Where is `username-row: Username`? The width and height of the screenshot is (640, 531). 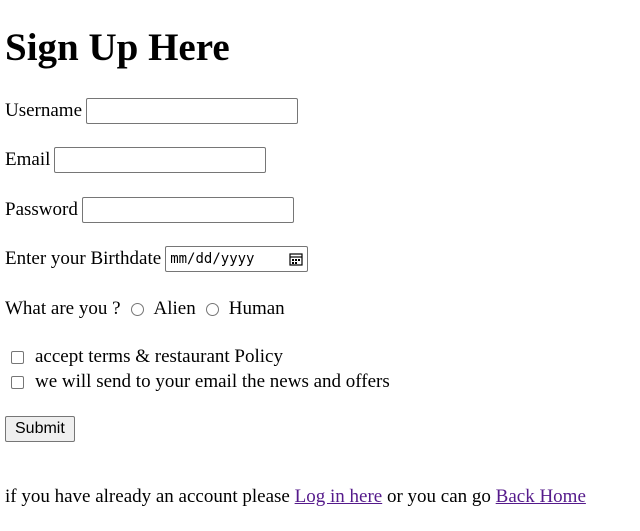 username-row: Username is located at coordinates (152, 111).